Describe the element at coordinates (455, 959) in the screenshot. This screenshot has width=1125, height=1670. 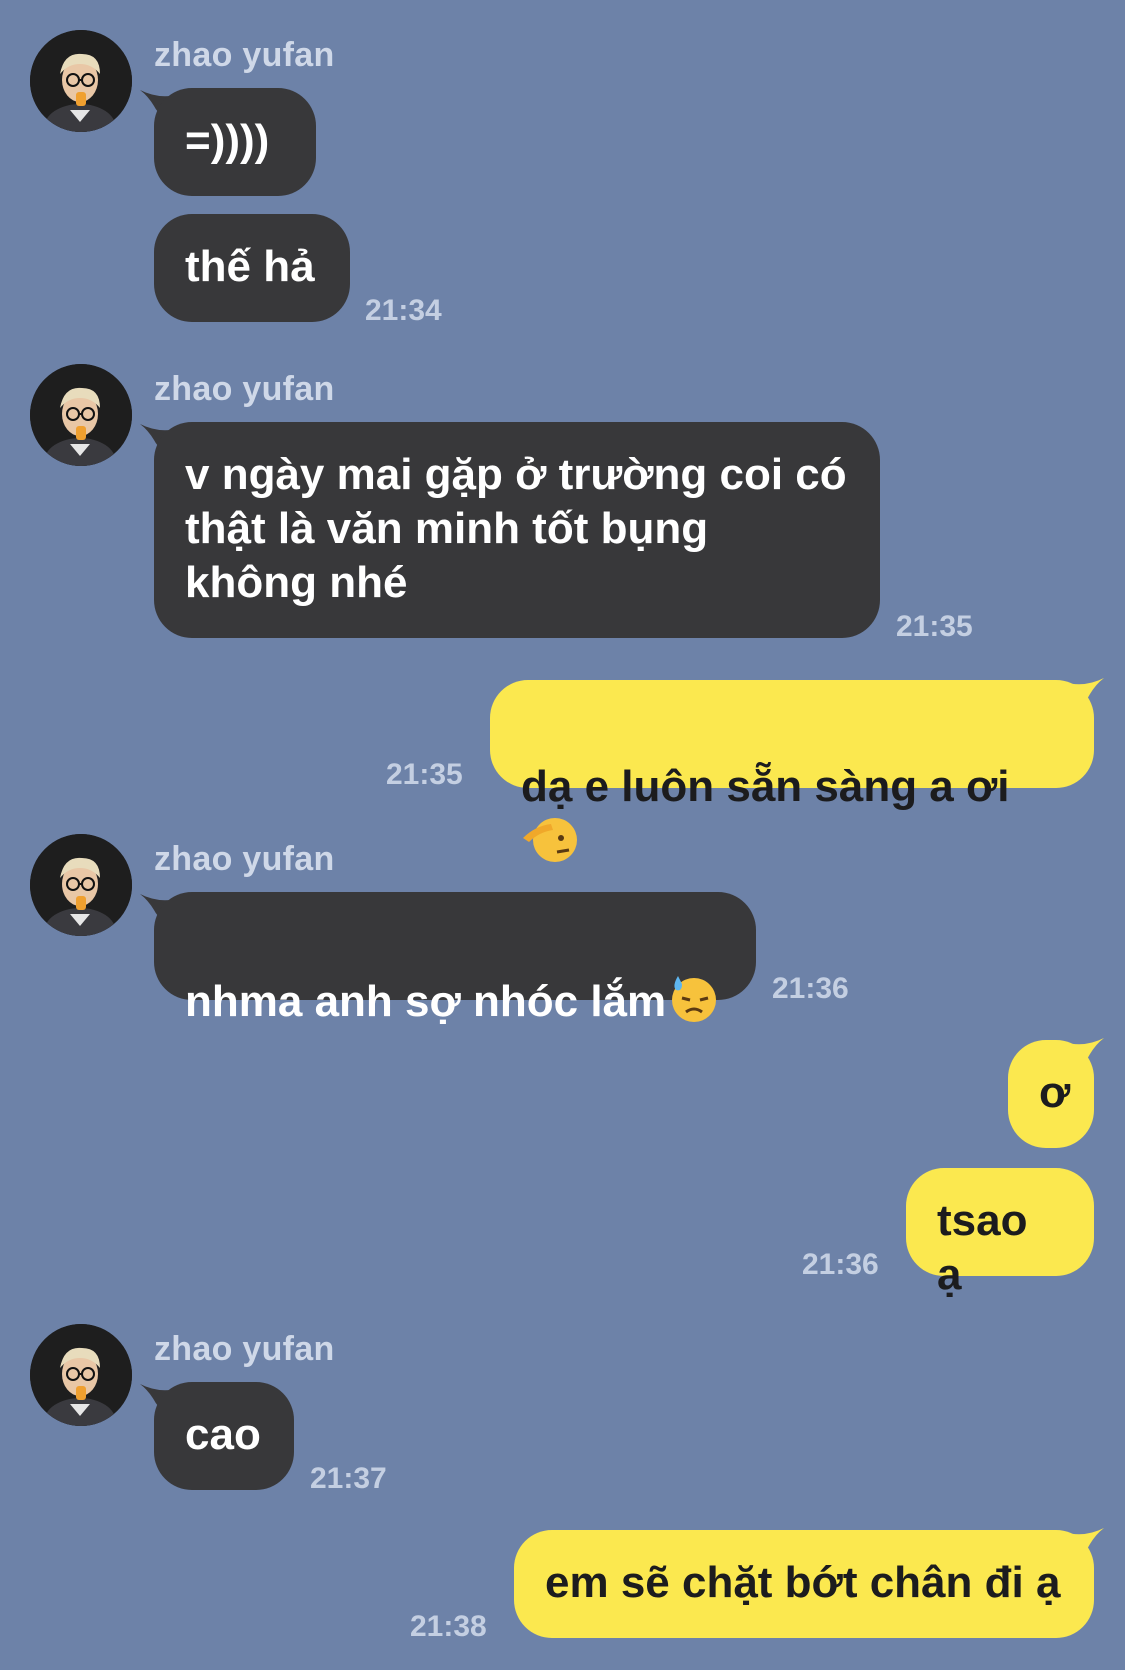
I see `message-bubble-incoming: nhma anh sợ nhóc lắm` at that location.